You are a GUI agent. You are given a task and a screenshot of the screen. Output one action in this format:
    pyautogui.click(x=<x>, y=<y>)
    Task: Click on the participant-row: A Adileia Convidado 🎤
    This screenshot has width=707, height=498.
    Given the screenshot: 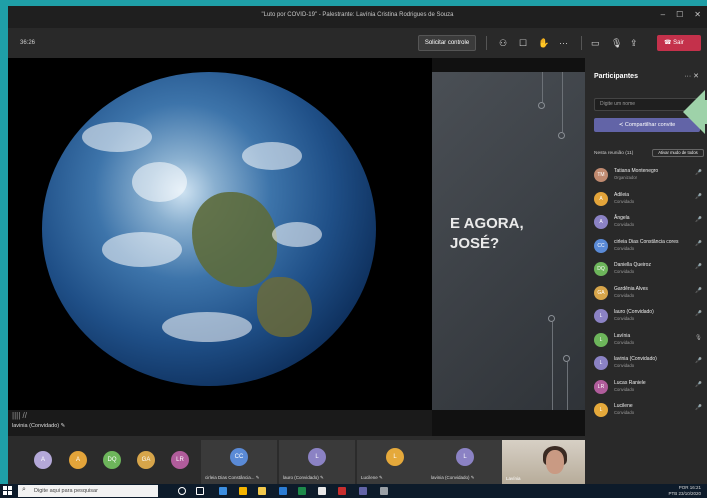 What is the action you would take?
    pyautogui.click(x=649, y=201)
    